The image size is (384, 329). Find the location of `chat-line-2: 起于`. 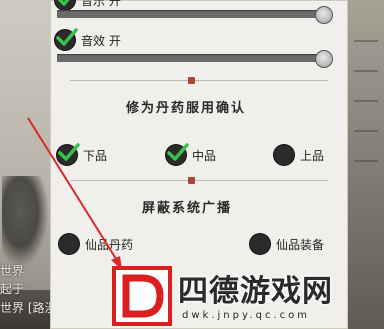

chat-line-2: 起于 is located at coordinates (12, 289).